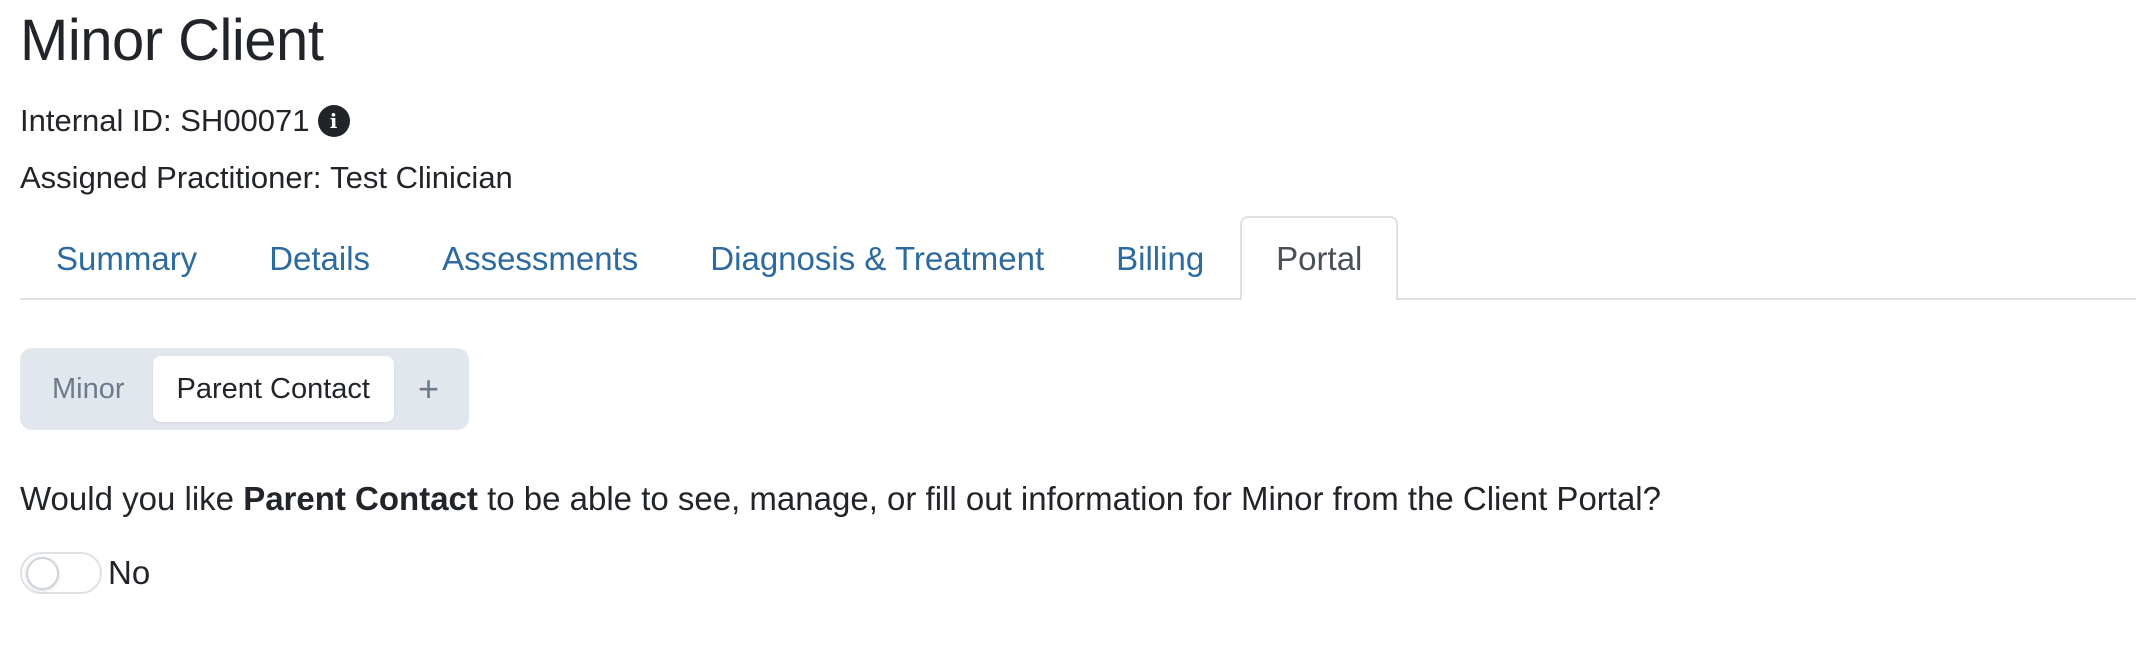 The height and width of the screenshot is (646, 2136). What do you see at coordinates (1160, 258) in the screenshot?
I see `tab-billing: Billing` at bounding box center [1160, 258].